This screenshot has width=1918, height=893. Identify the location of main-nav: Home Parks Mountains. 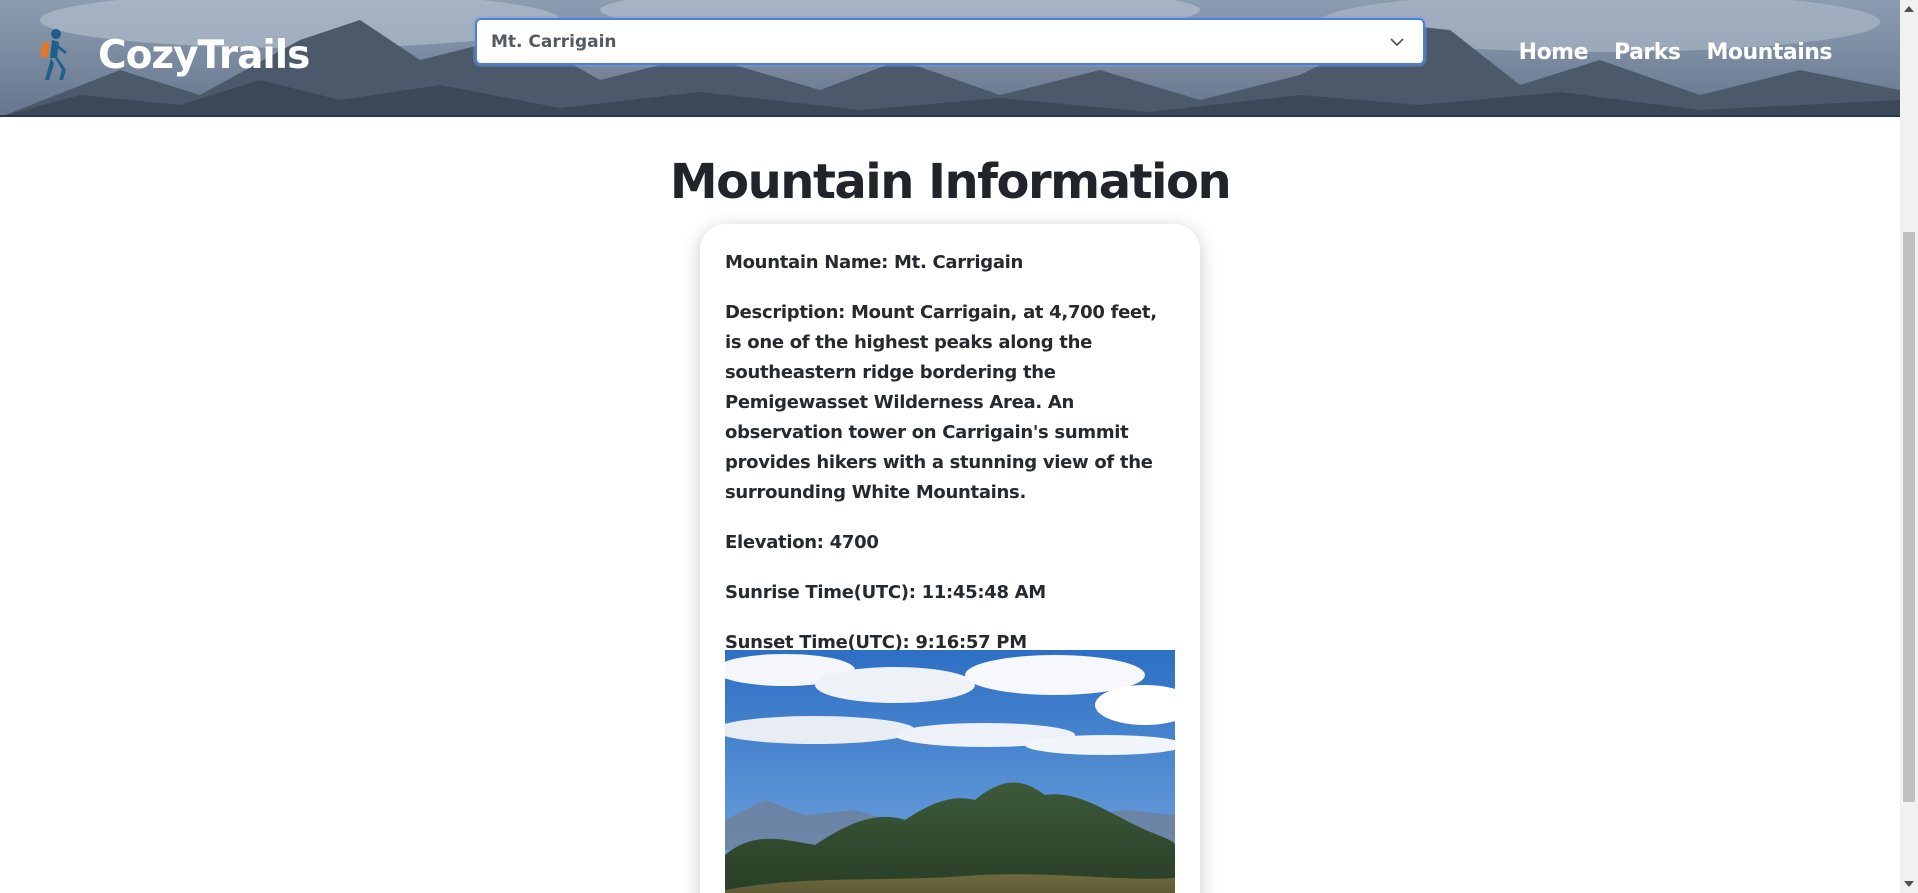
(1676, 52).